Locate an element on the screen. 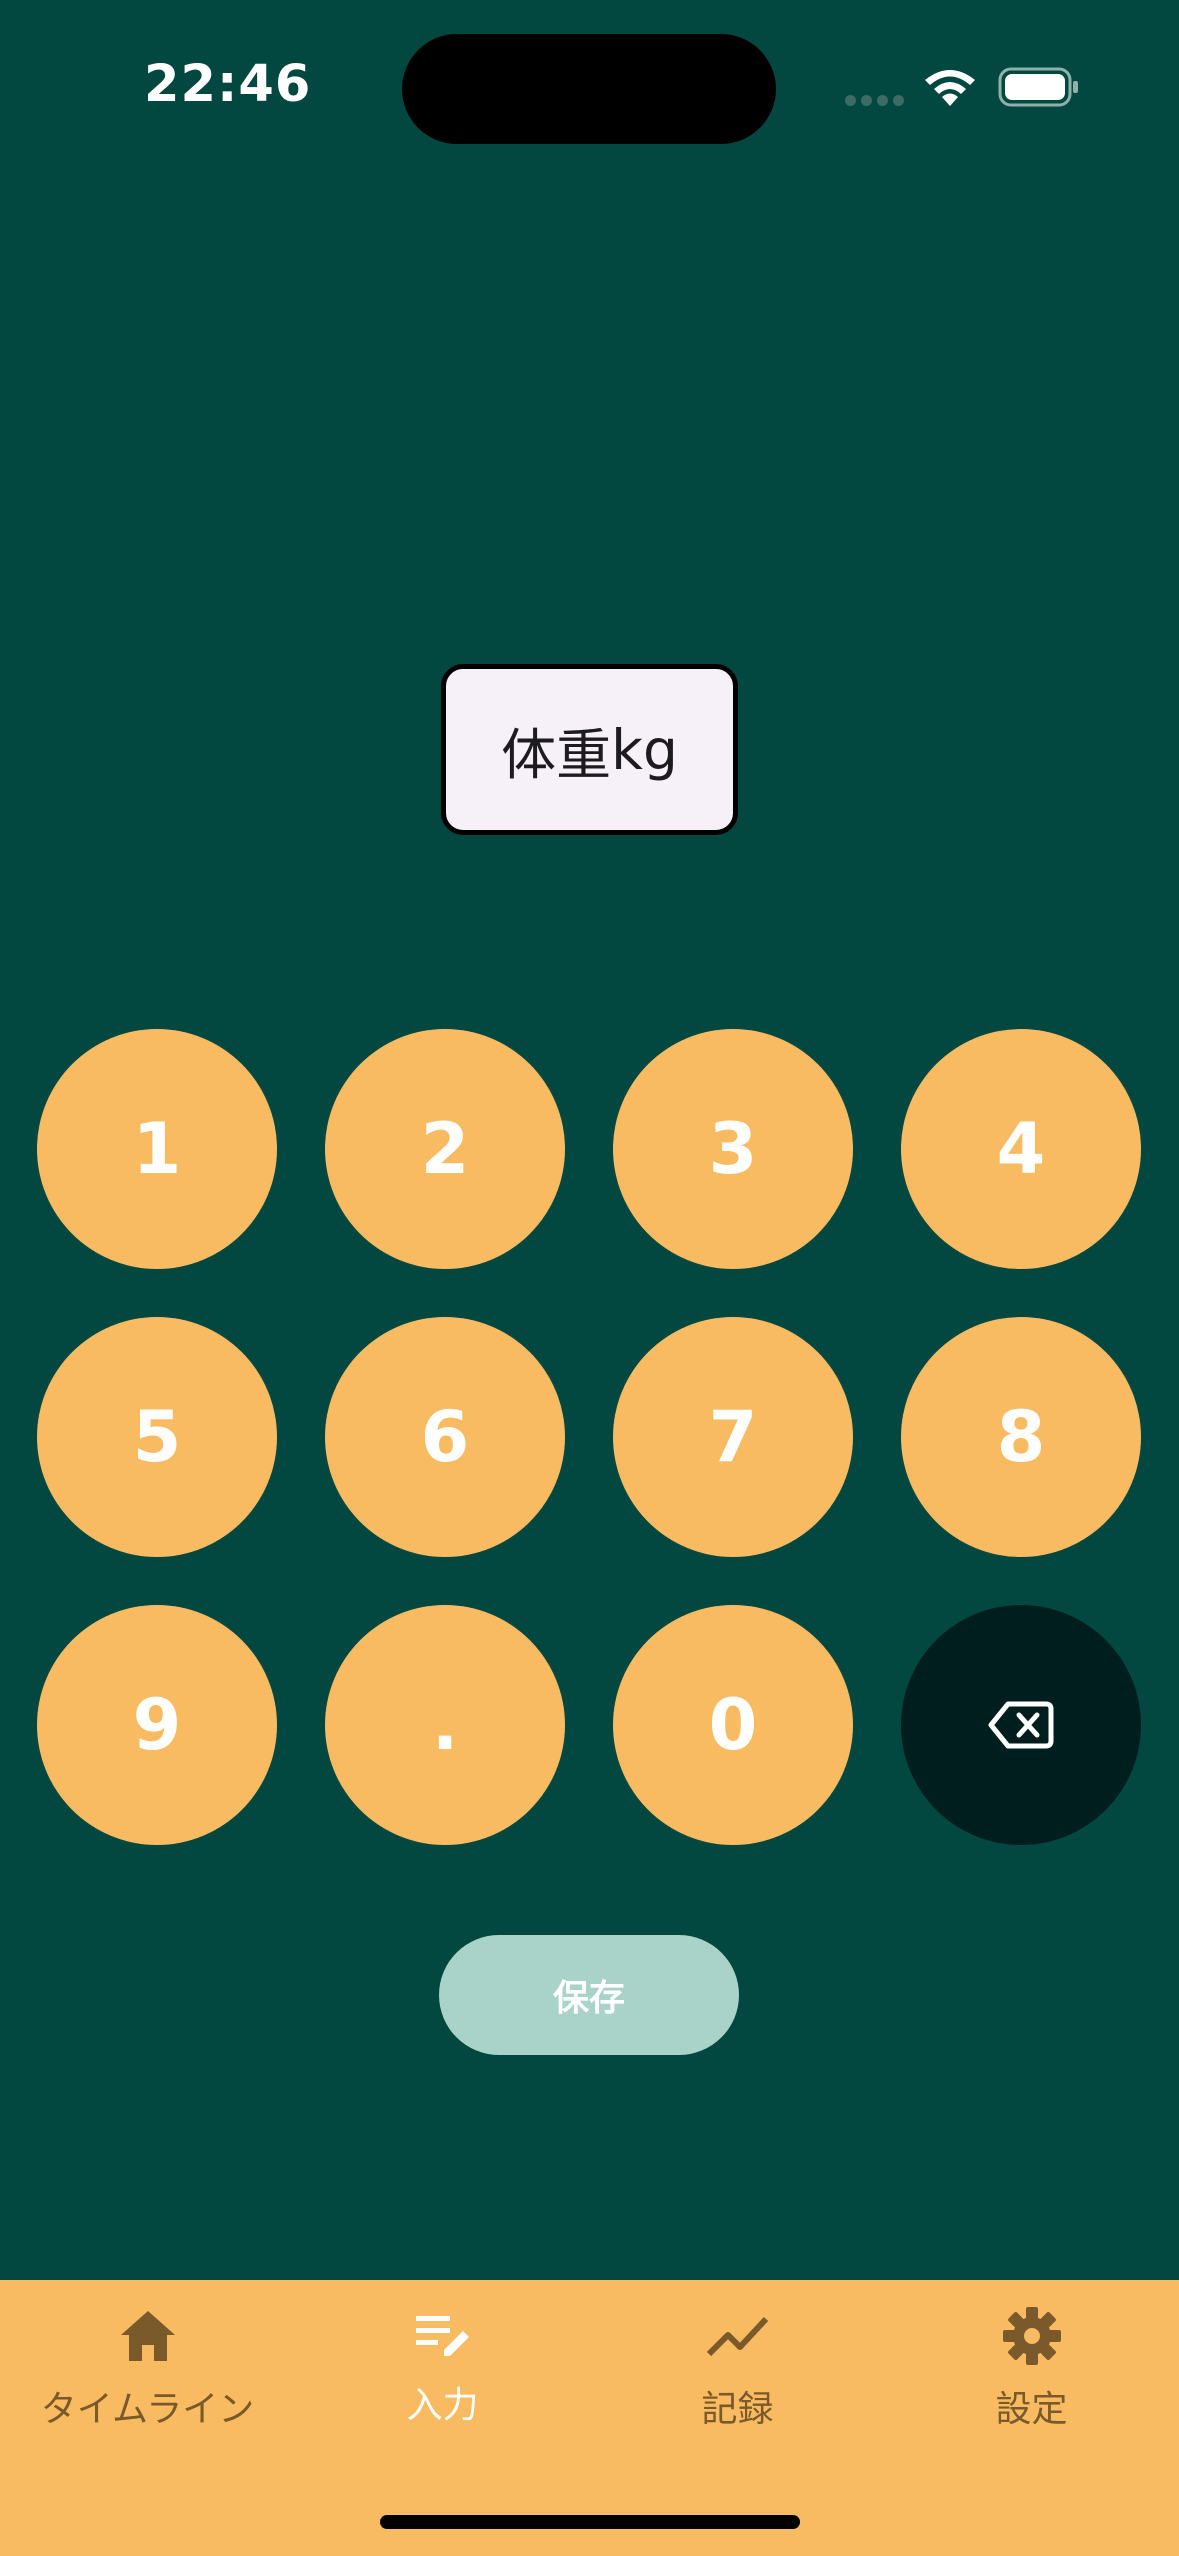 The image size is (1179, 2556). backspace-icon is located at coordinates (1021, 1725).